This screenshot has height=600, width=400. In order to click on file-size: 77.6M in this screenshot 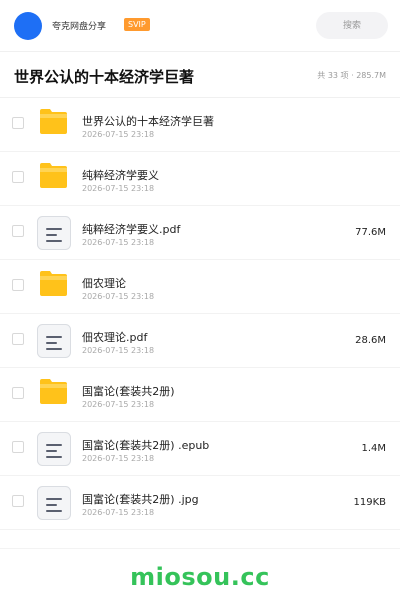, I will do `click(370, 232)`.